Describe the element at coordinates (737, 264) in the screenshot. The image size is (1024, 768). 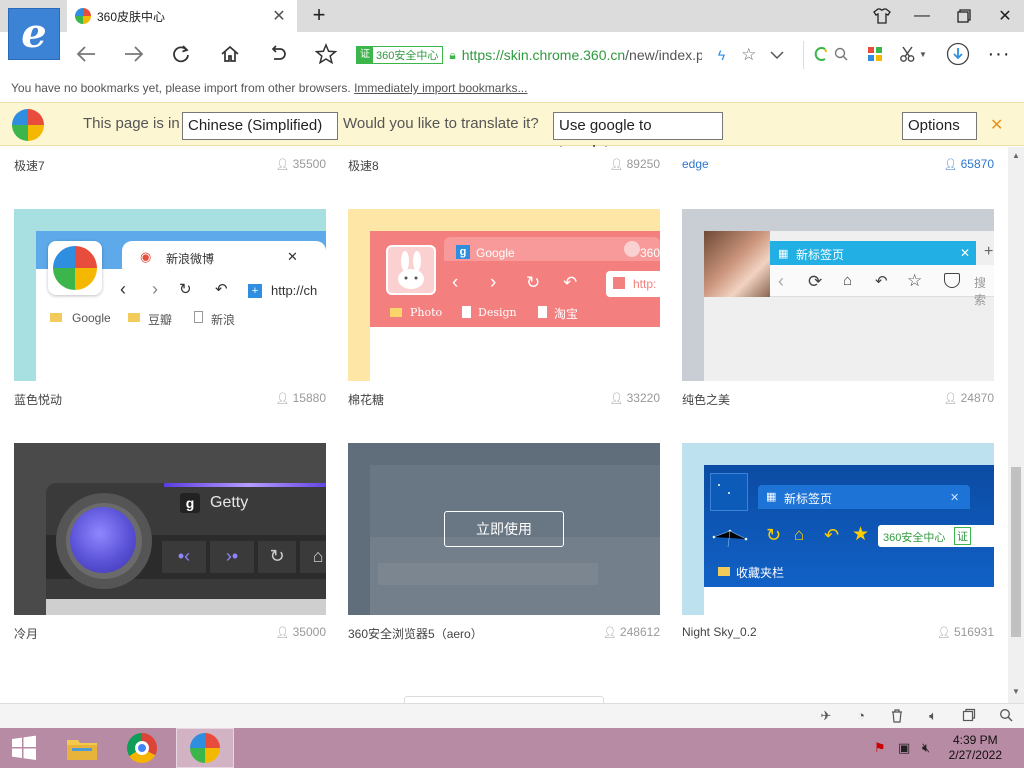
I see `portrait-photo` at that location.